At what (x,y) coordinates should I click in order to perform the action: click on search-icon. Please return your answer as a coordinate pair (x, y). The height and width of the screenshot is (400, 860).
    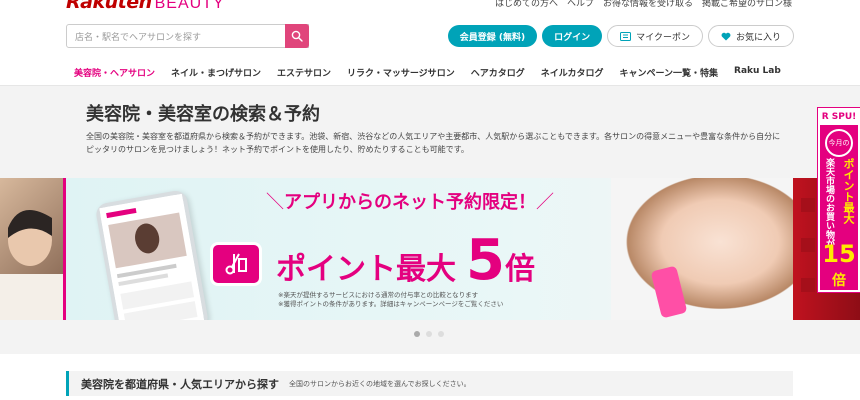
    Looking at the image, I should click on (297, 36).